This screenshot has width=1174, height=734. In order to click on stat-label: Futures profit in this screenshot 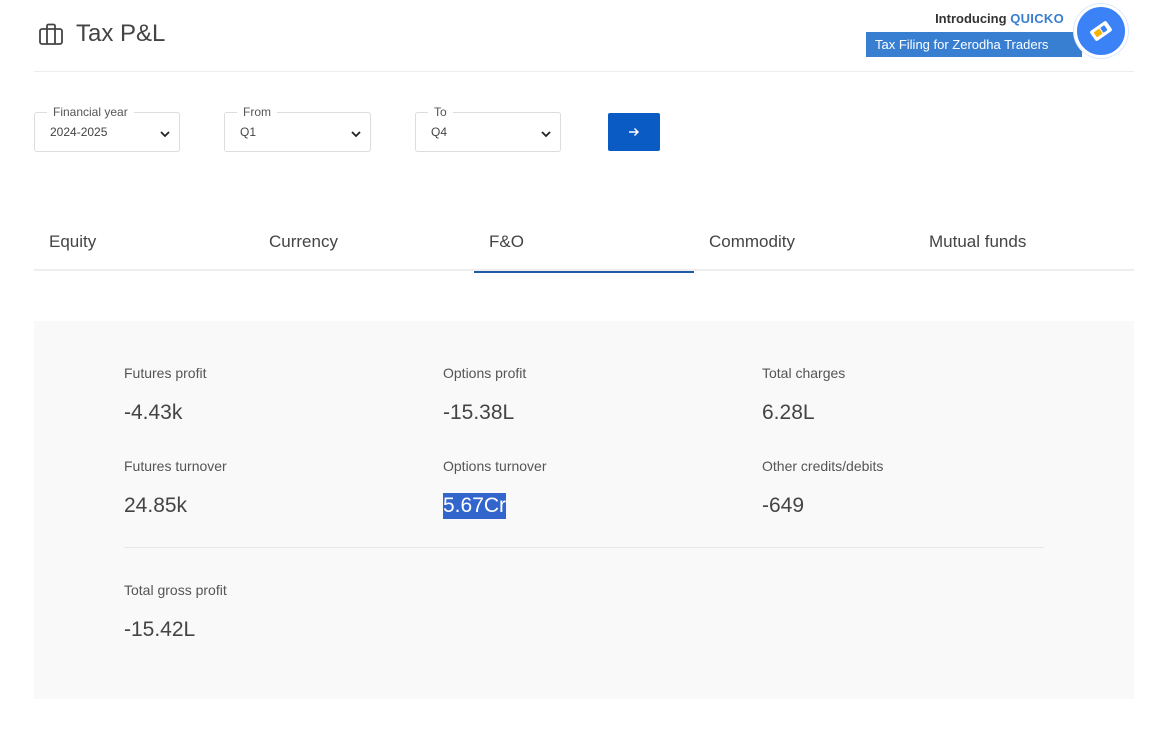, I will do `click(165, 373)`.